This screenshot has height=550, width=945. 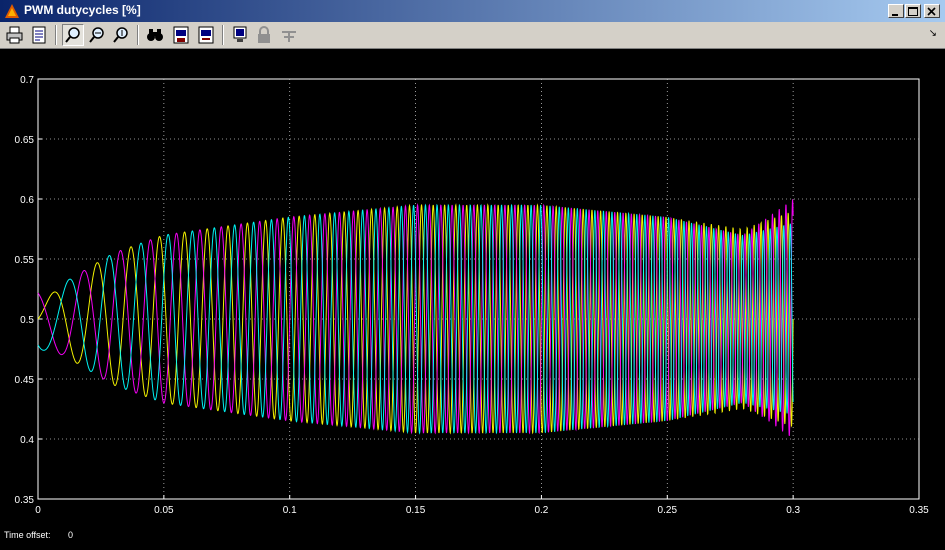 I want to click on x-tick-label: 0.35, so click(x=919, y=510).